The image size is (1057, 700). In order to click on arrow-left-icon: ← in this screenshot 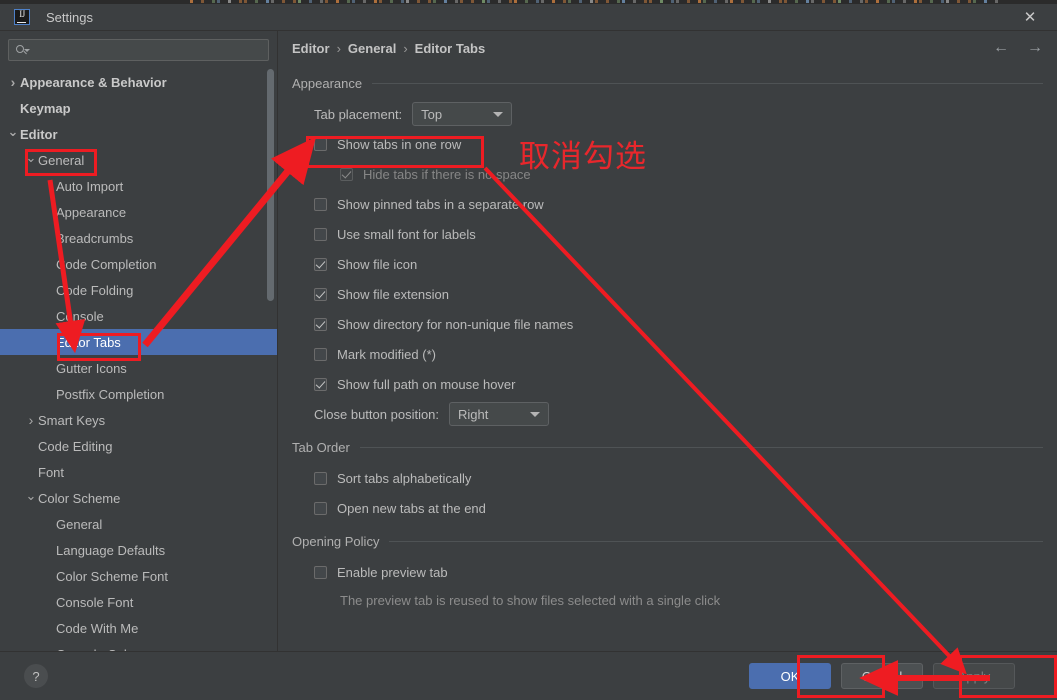, I will do `click(1001, 48)`.